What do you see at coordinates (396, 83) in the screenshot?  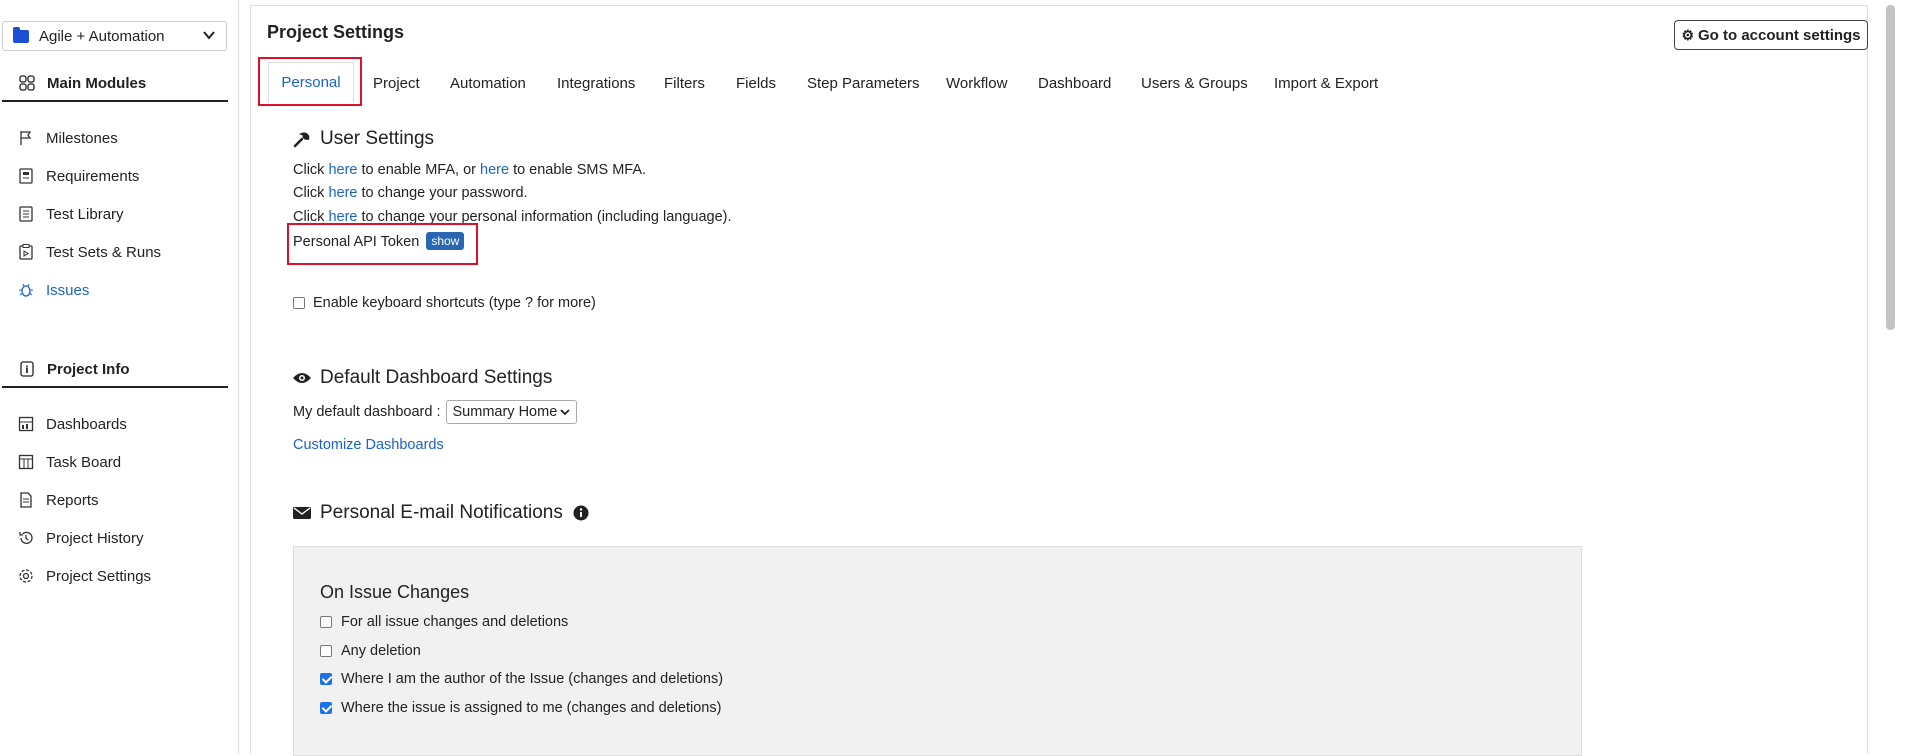 I see `tab-project: Project` at bounding box center [396, 83].